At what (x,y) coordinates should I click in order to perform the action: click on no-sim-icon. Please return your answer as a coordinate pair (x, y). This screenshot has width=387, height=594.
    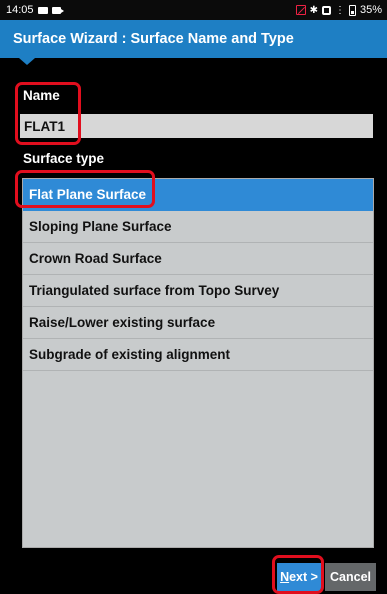
    Looking at the image, I should click on (300, 10).